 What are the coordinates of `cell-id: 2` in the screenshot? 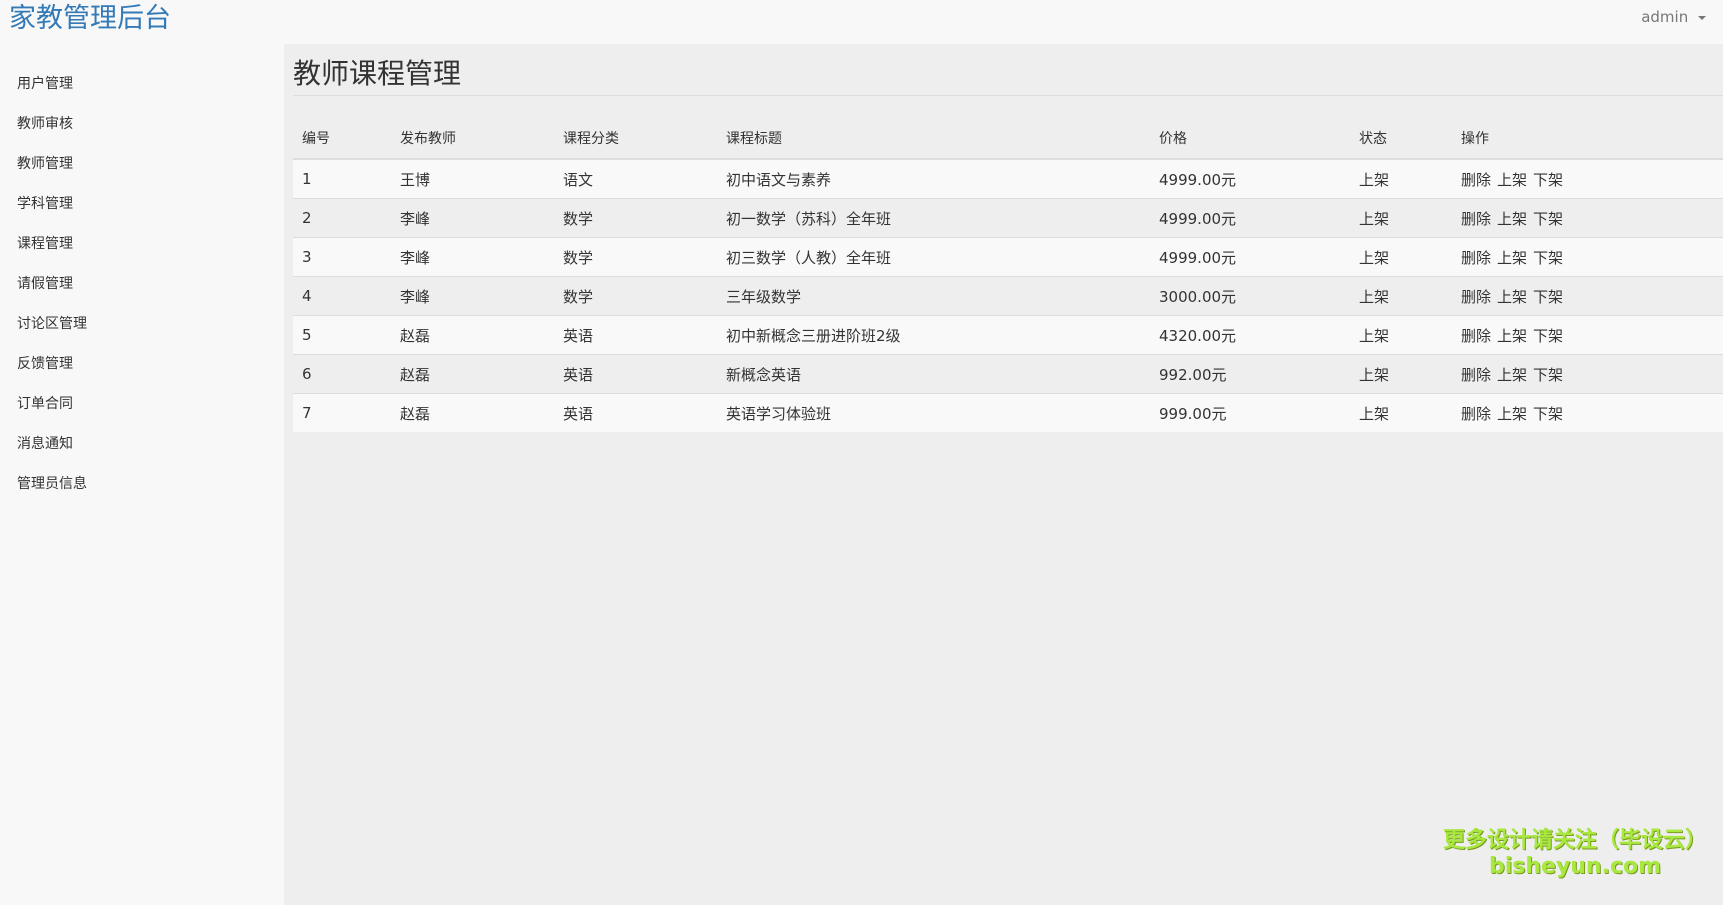 It's located at (342, 218).